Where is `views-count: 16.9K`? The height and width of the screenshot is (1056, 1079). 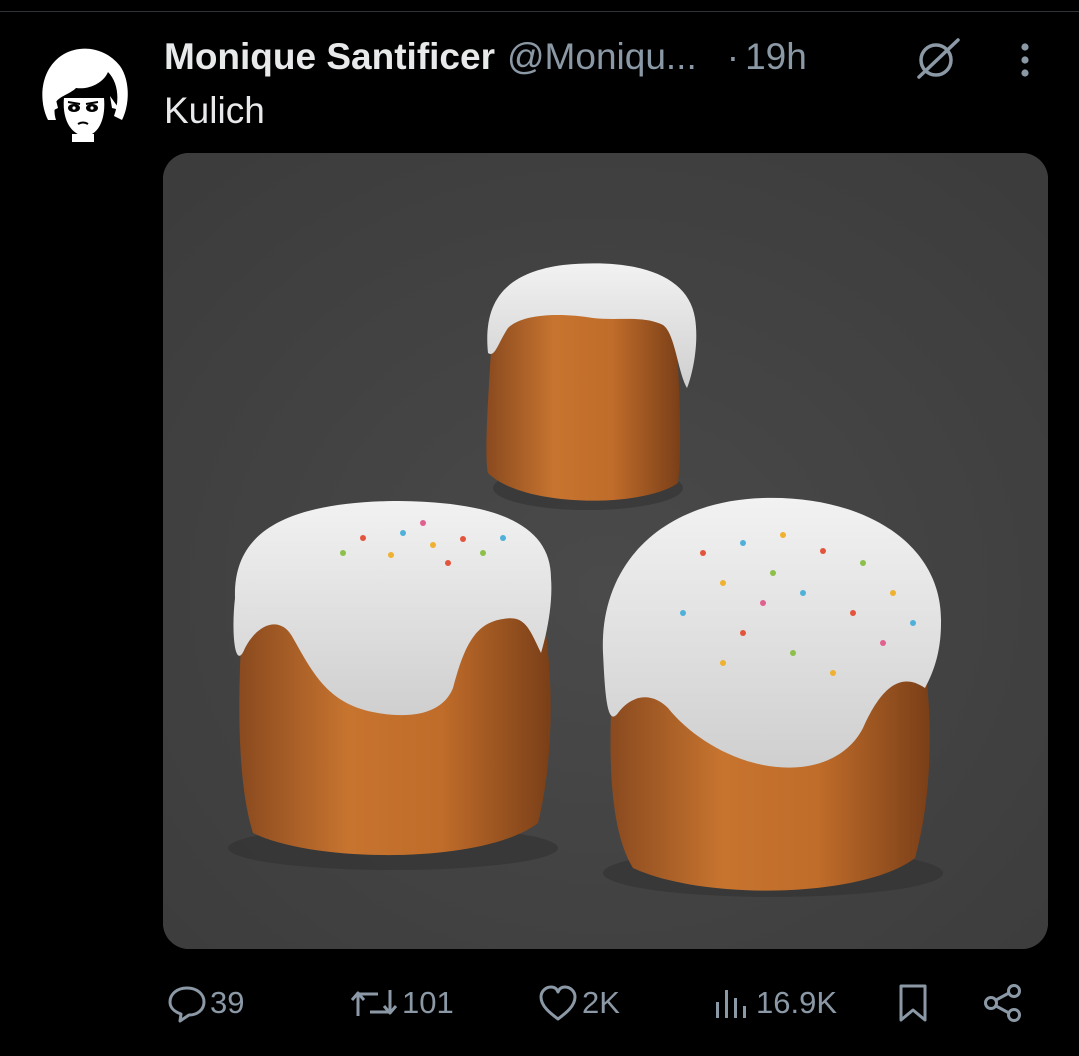
views-count: 16.9K is located at coordinates (797, 1002).